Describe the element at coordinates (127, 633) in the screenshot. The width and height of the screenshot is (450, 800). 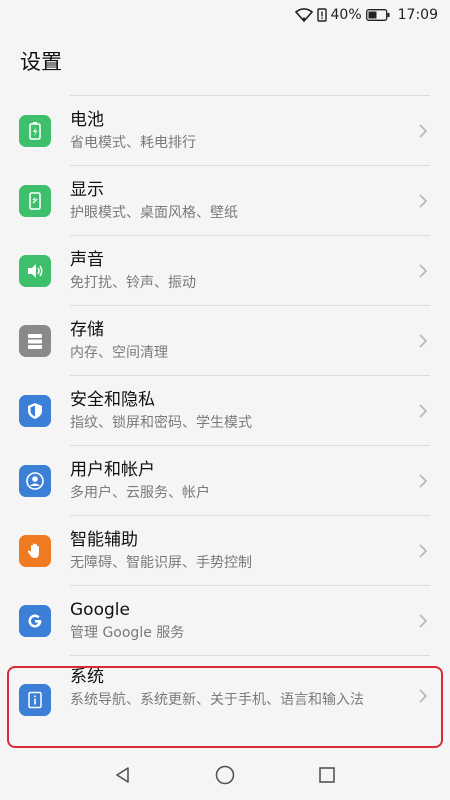
I see `settings-item-subtitle: 管理 Google 服务` at that location.